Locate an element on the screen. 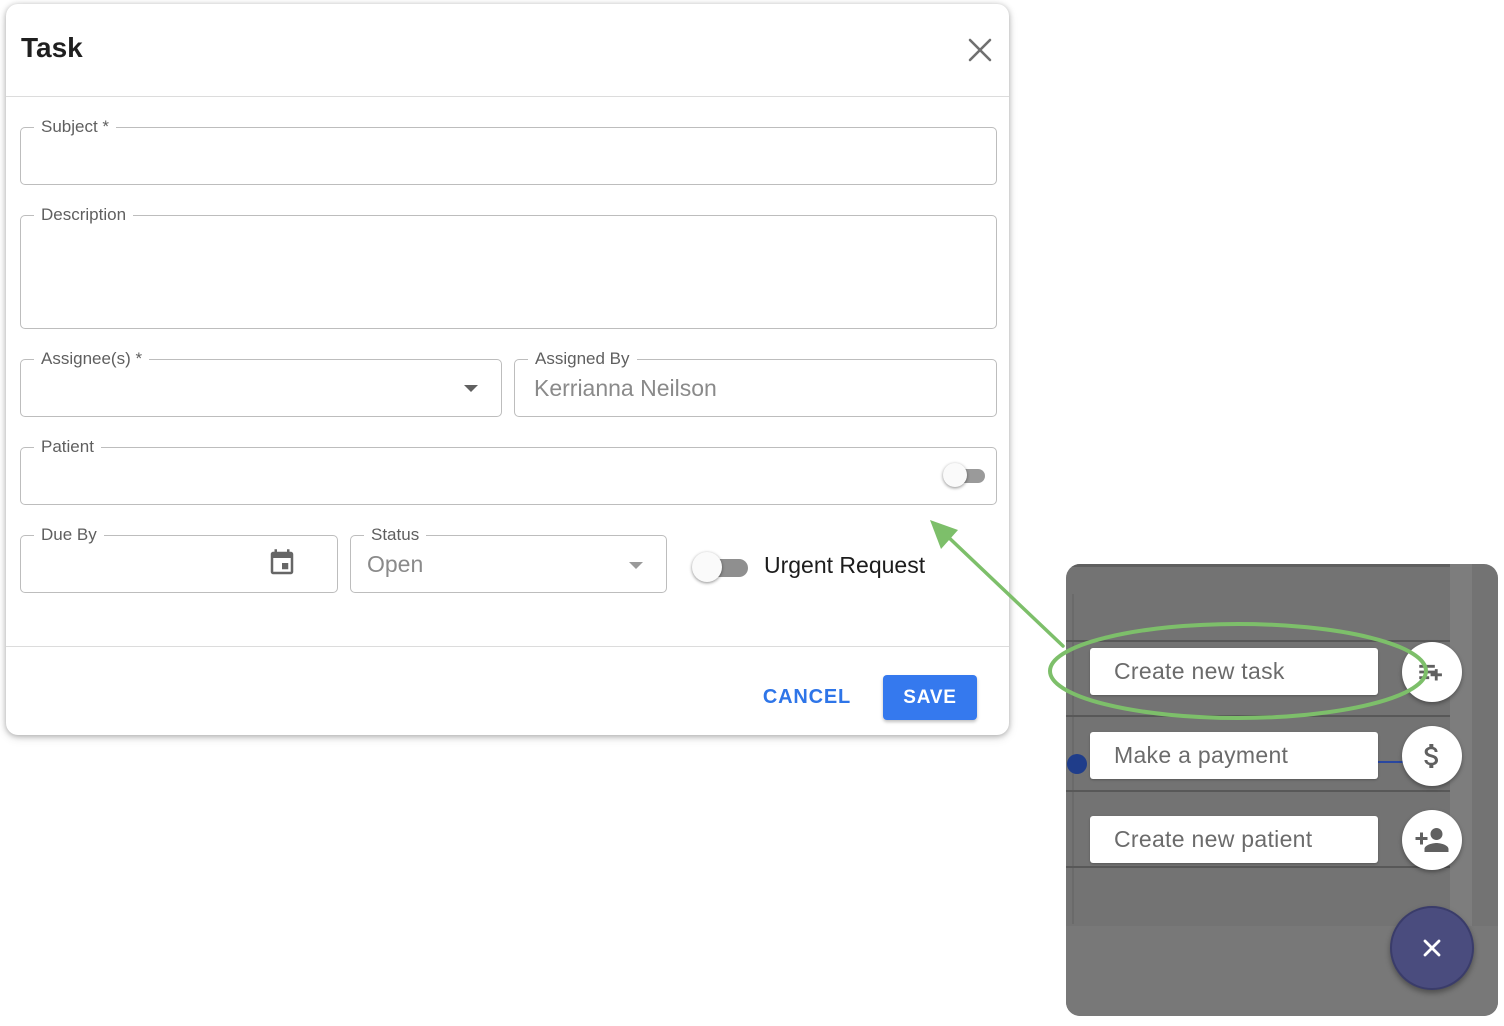 Image resolution: width=1504 pixels, height=1026 pixels. patient-label: Patient is located at coordinates (67, 447).